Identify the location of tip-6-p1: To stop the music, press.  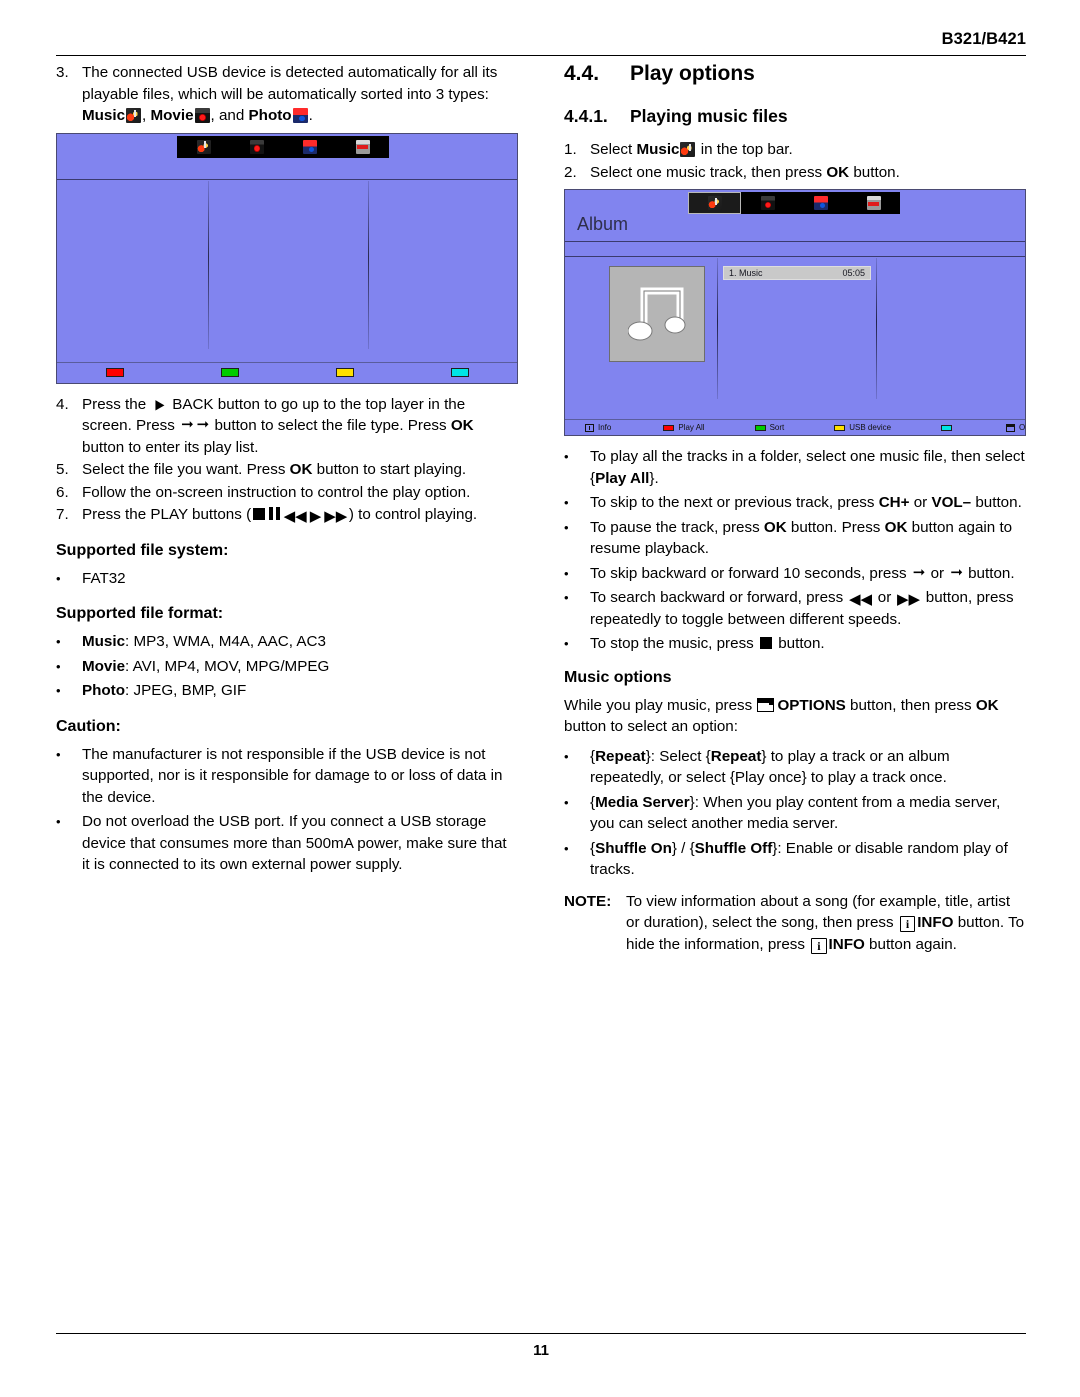
(674, 643).